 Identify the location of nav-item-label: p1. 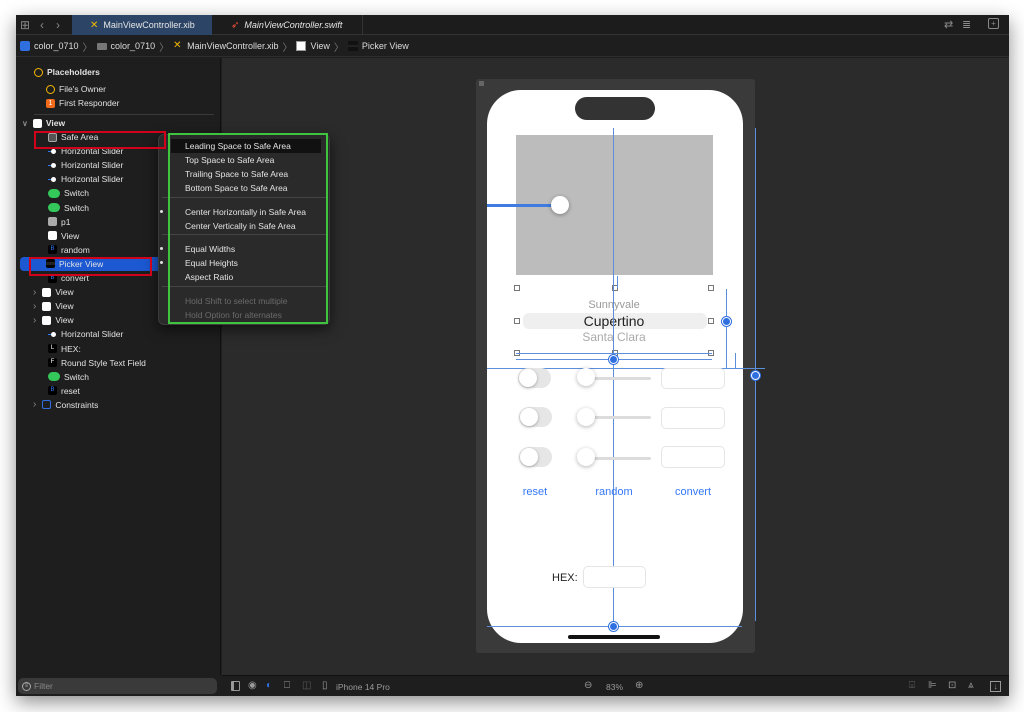
(66, 221).